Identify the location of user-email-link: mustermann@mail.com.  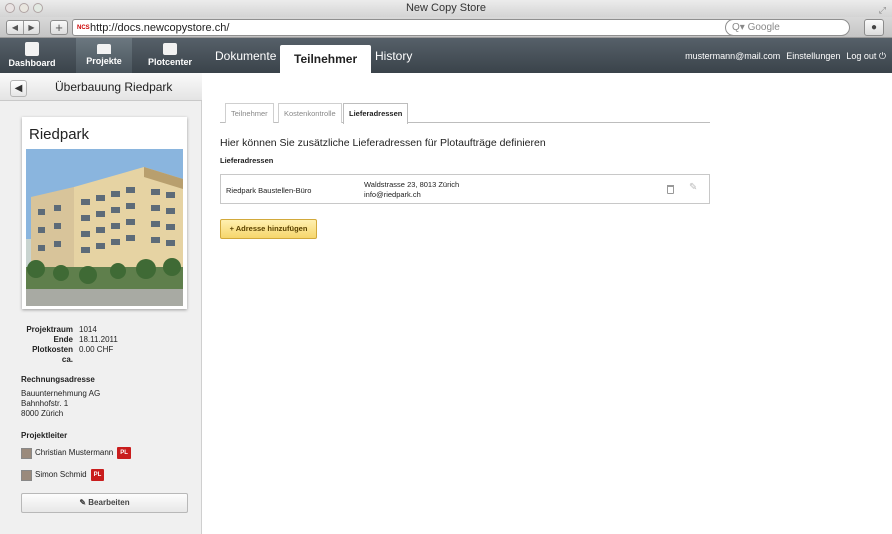
(732, 56).